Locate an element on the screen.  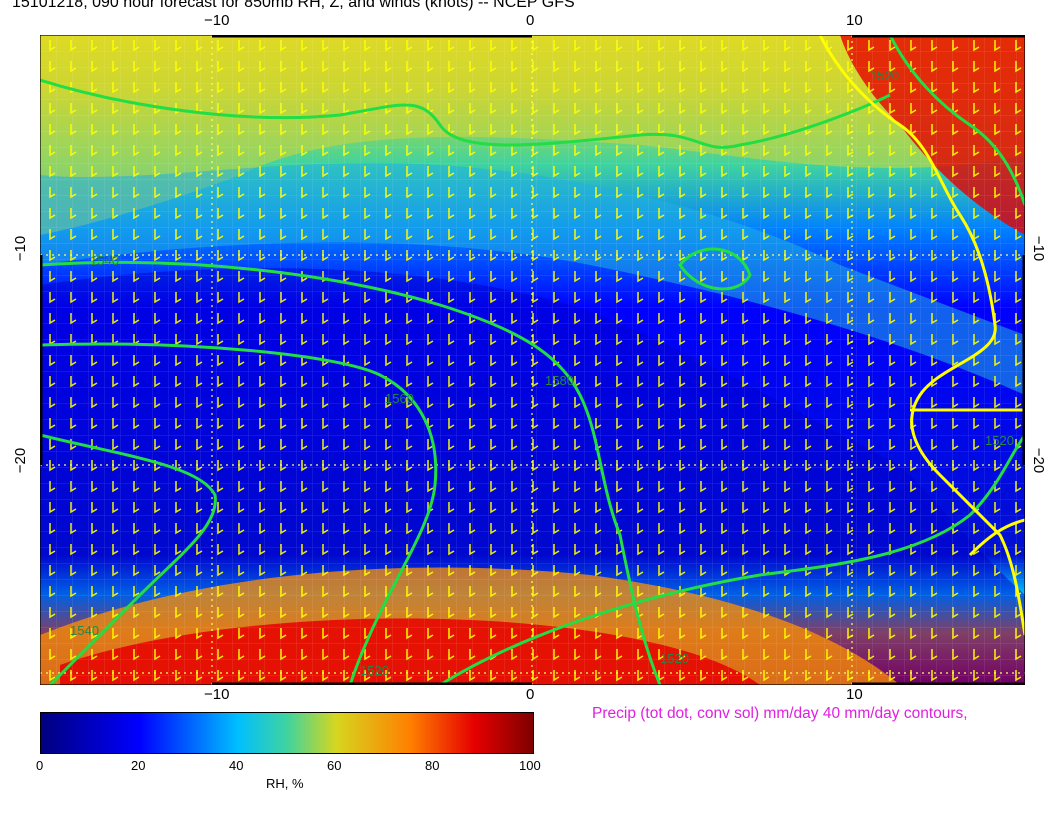
contour-label: 1560 is located at coordinates (399, 398).